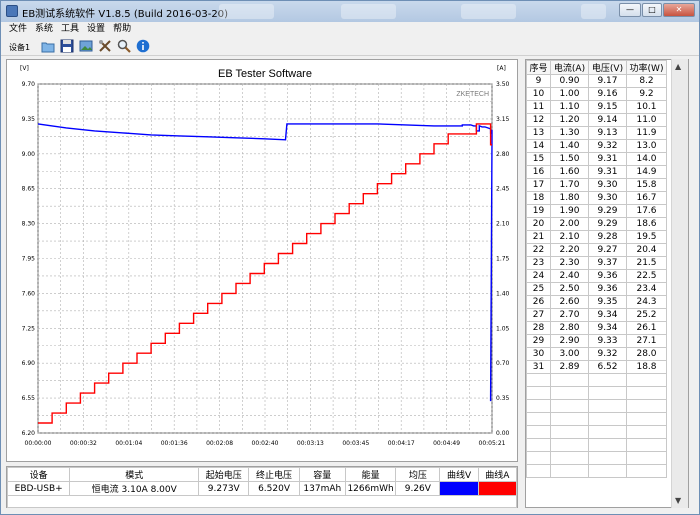 The width and height of the screenshot is (700, 515). I want to click on table-row: 24 2.40 9.36 22.5, so click(596, 276).